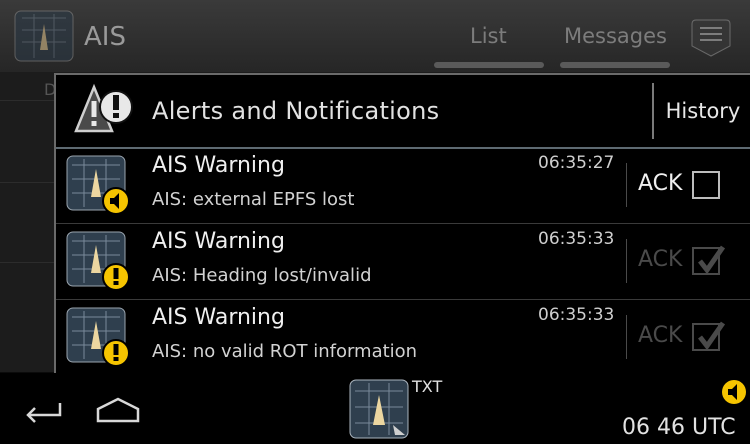  I want to click on back-icon, so click(44, 410).